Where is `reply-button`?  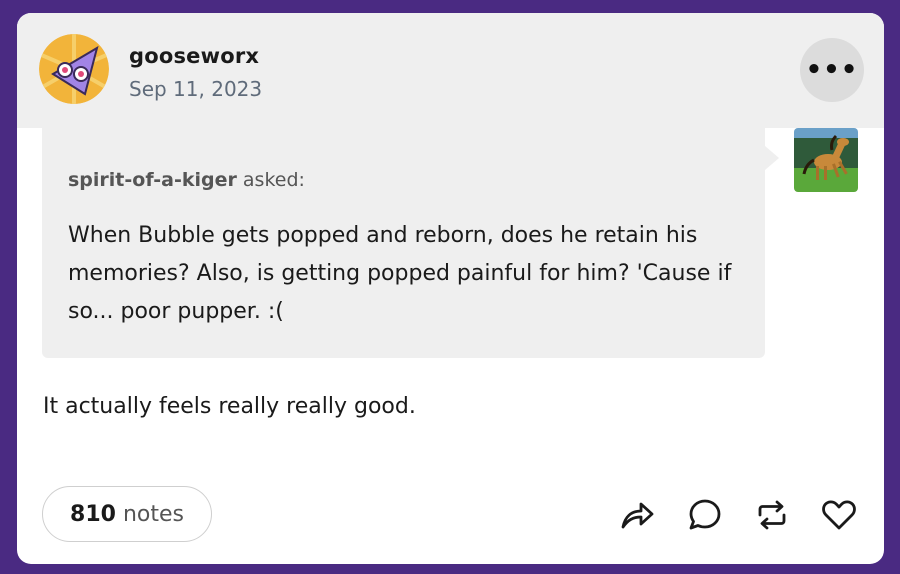
reply-button is located at coordinates (705, 515).